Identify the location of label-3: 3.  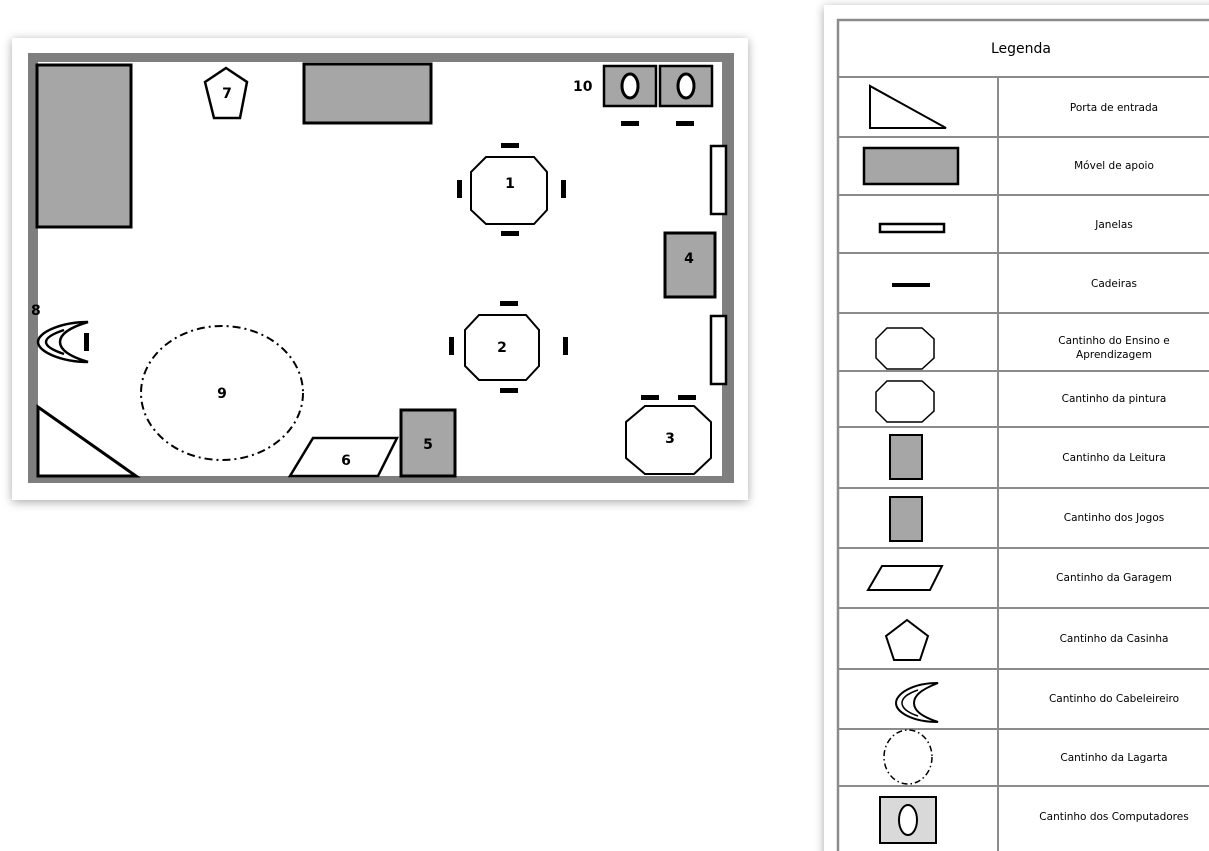
(670, 439).